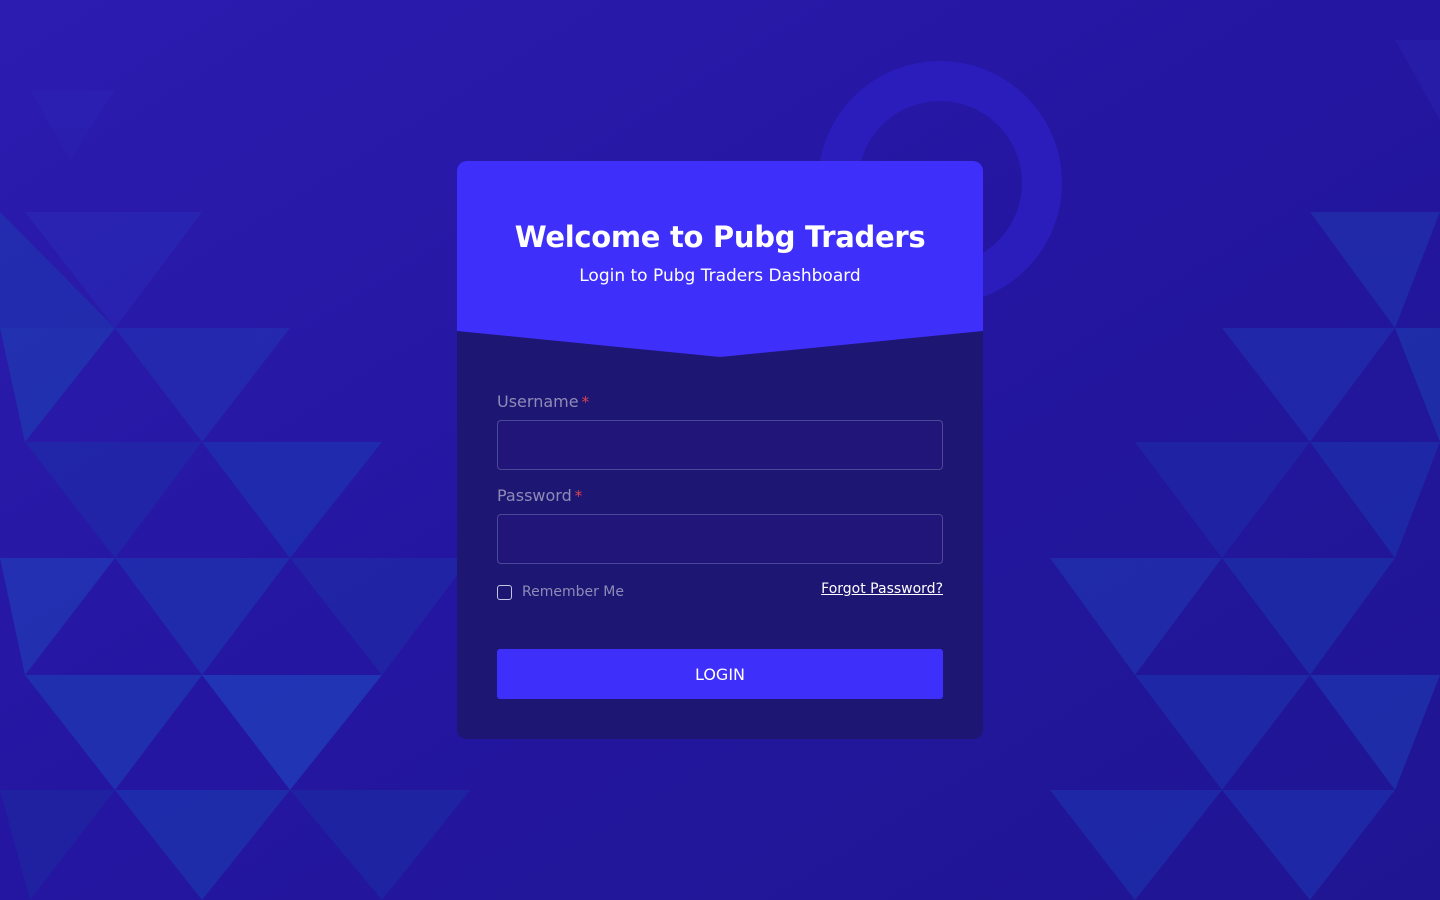 The image size is (1440, 900). I want to click on card-header-banner, so click(720, 259).